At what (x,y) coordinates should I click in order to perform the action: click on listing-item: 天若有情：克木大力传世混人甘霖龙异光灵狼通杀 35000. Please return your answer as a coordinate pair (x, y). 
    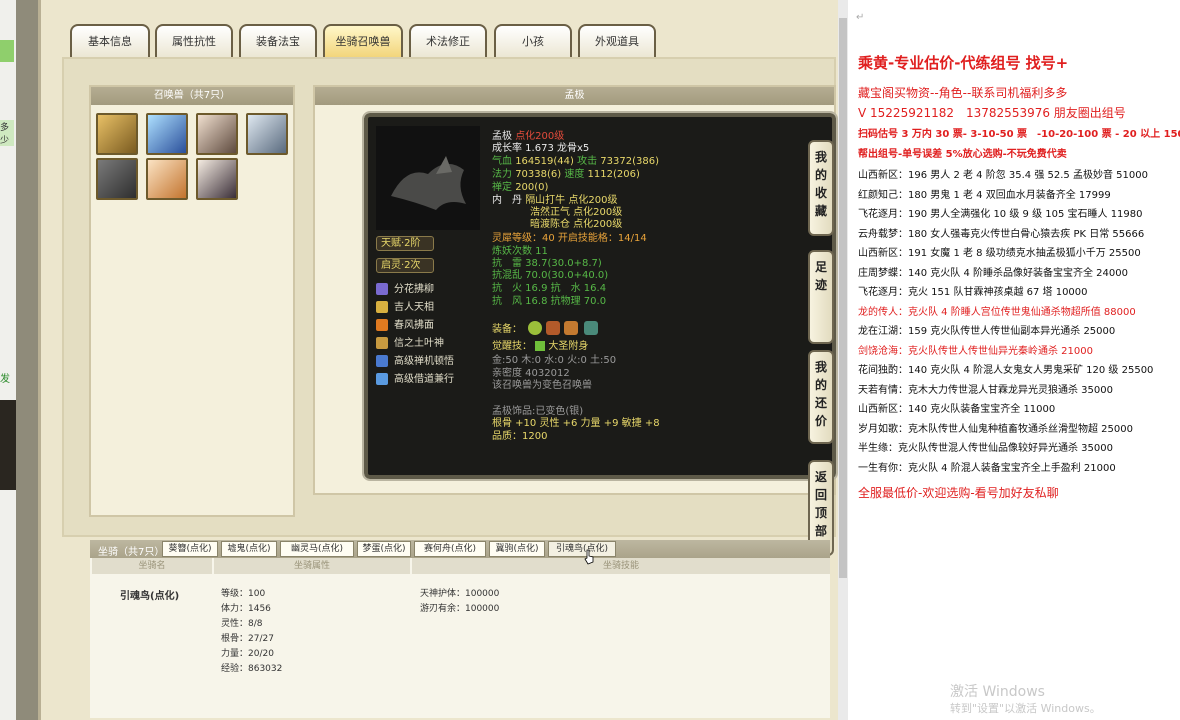
    Looking at the image, I should click on (985, 390).